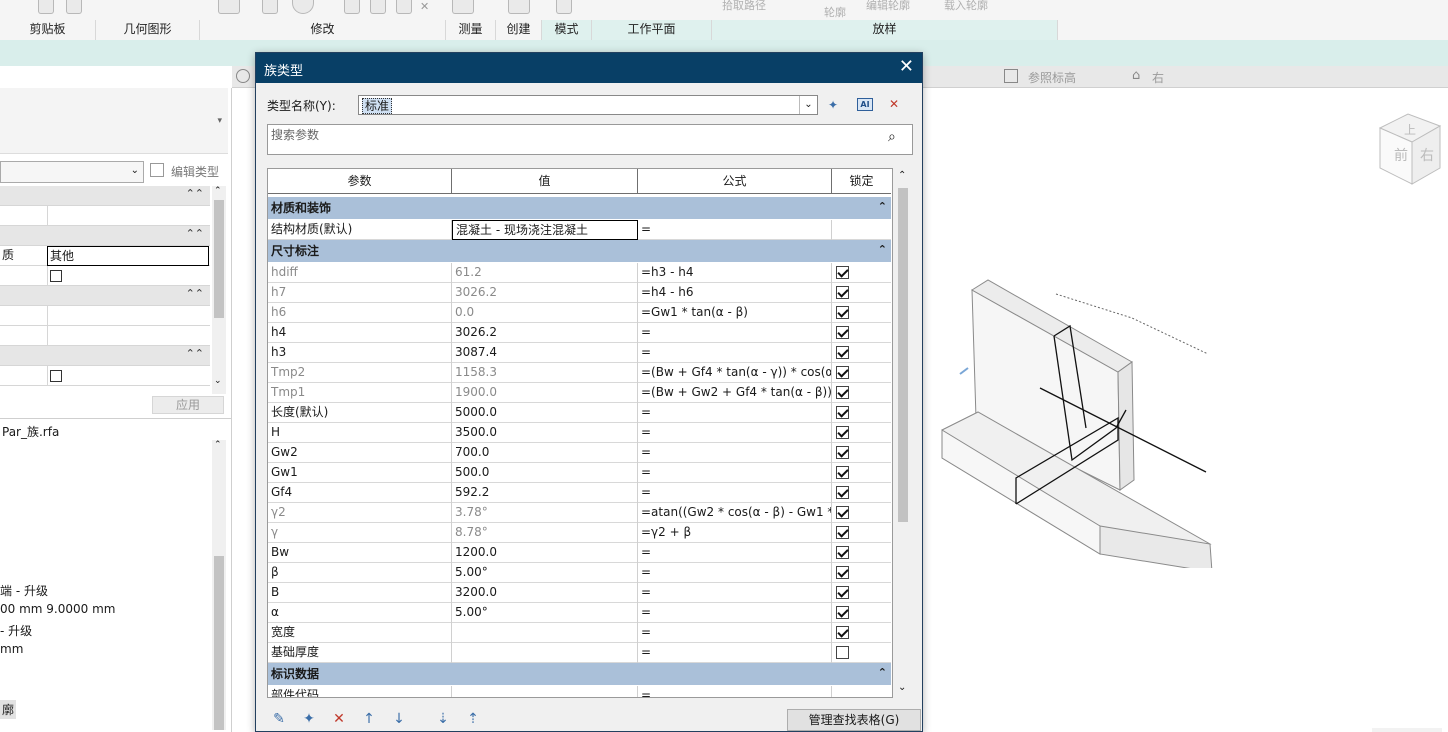  What do you see at coordinates (567, 30) in the screenshot?
I see `group-mode: 模式` at bounding box center [567, 30].